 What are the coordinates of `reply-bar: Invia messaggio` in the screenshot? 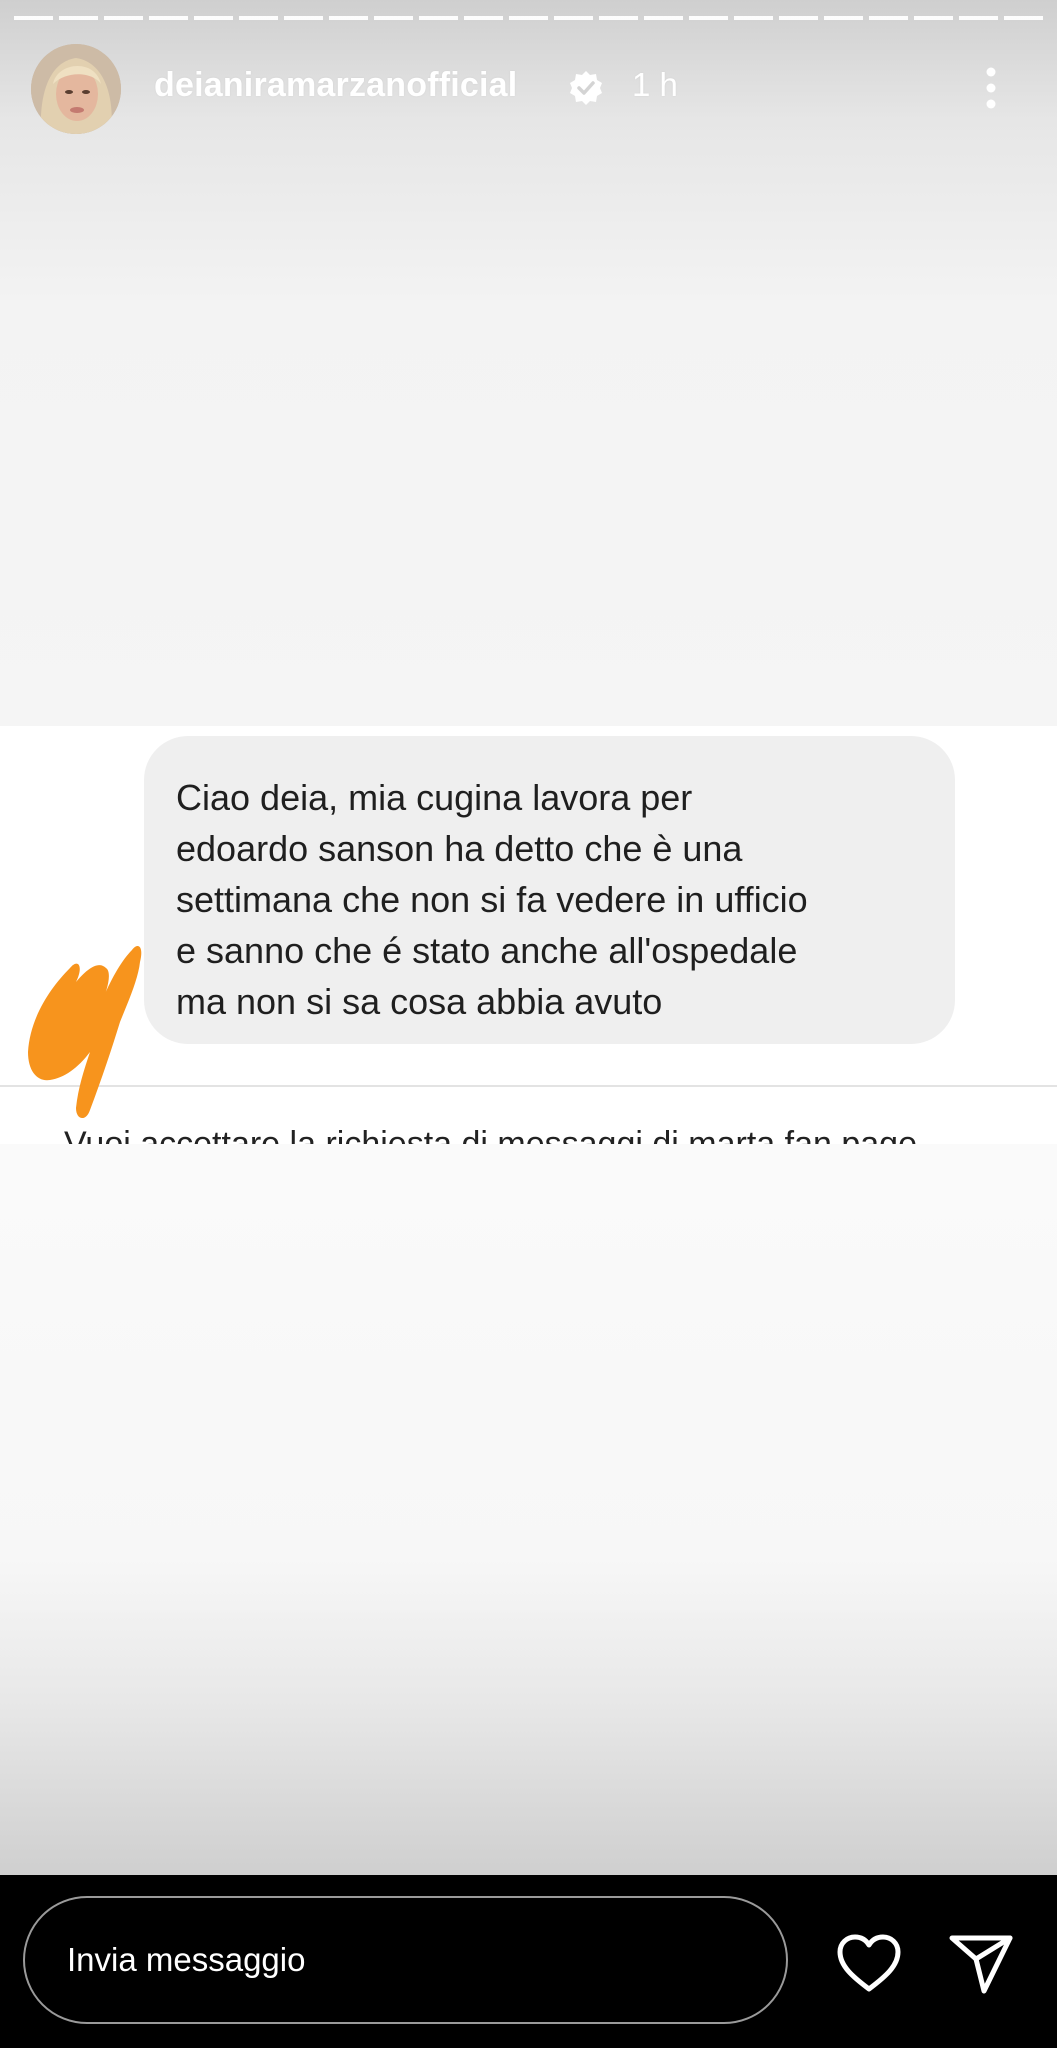 It's located at (528, 1961).